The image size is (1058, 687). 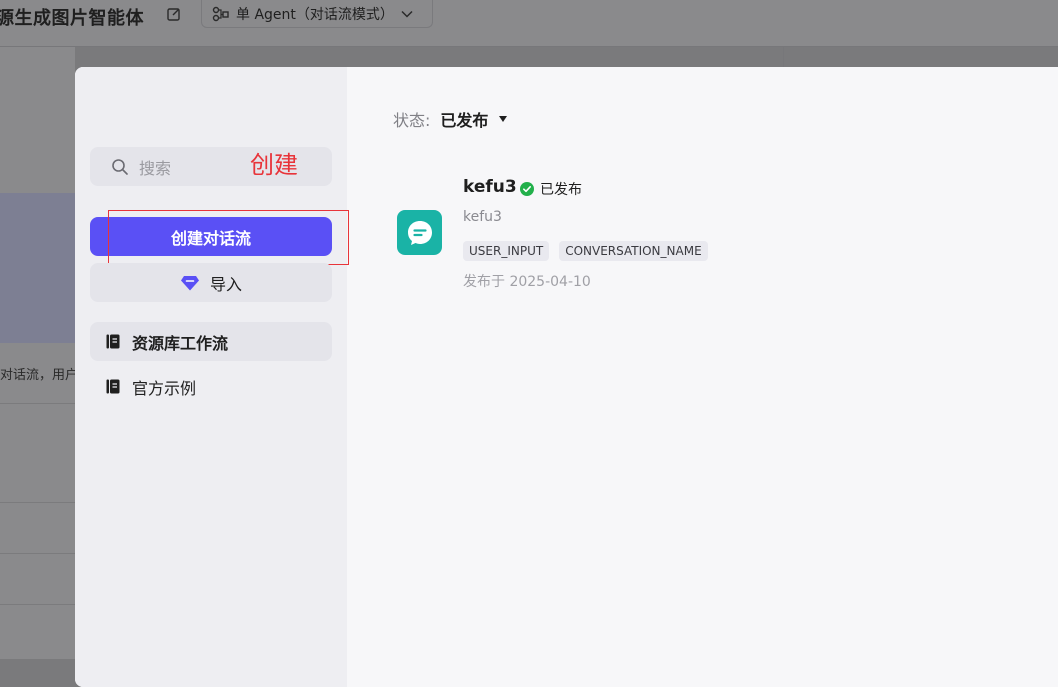 I want to click on annotation-label: 创建, so click(x=274, y=165).